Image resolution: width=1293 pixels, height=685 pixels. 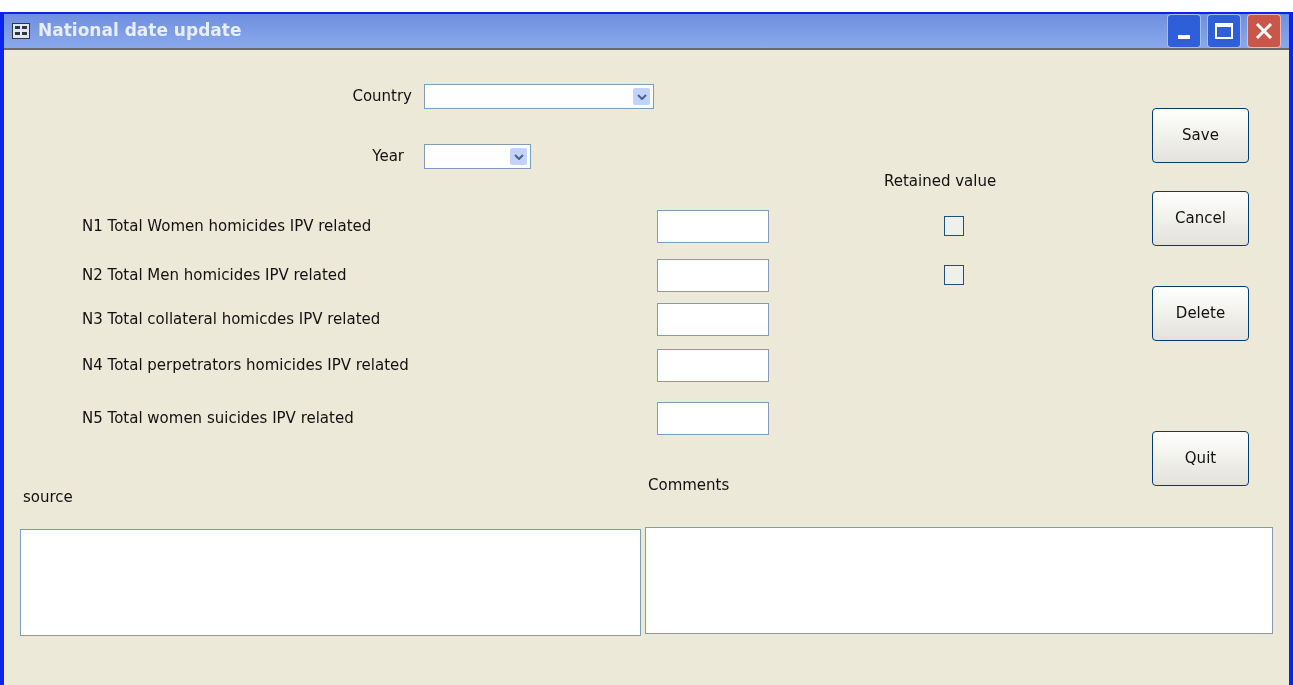 I want to click on comments-label: Comments, so click(x=689, y=485).